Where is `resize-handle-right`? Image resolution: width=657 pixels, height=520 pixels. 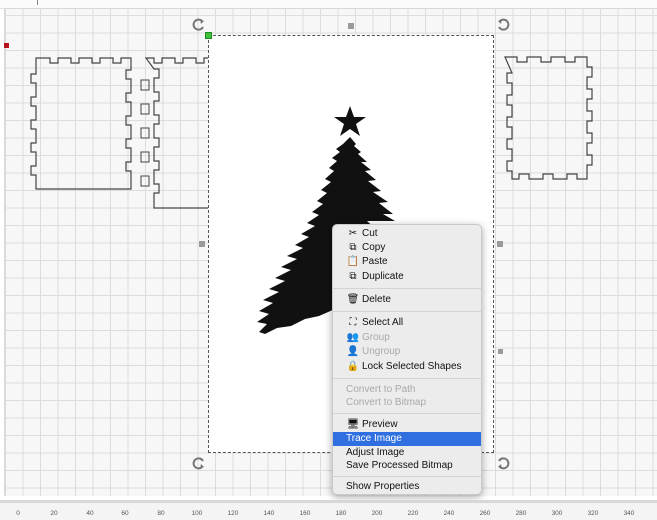
resize-handle-right is located at coordinates (500, 244).